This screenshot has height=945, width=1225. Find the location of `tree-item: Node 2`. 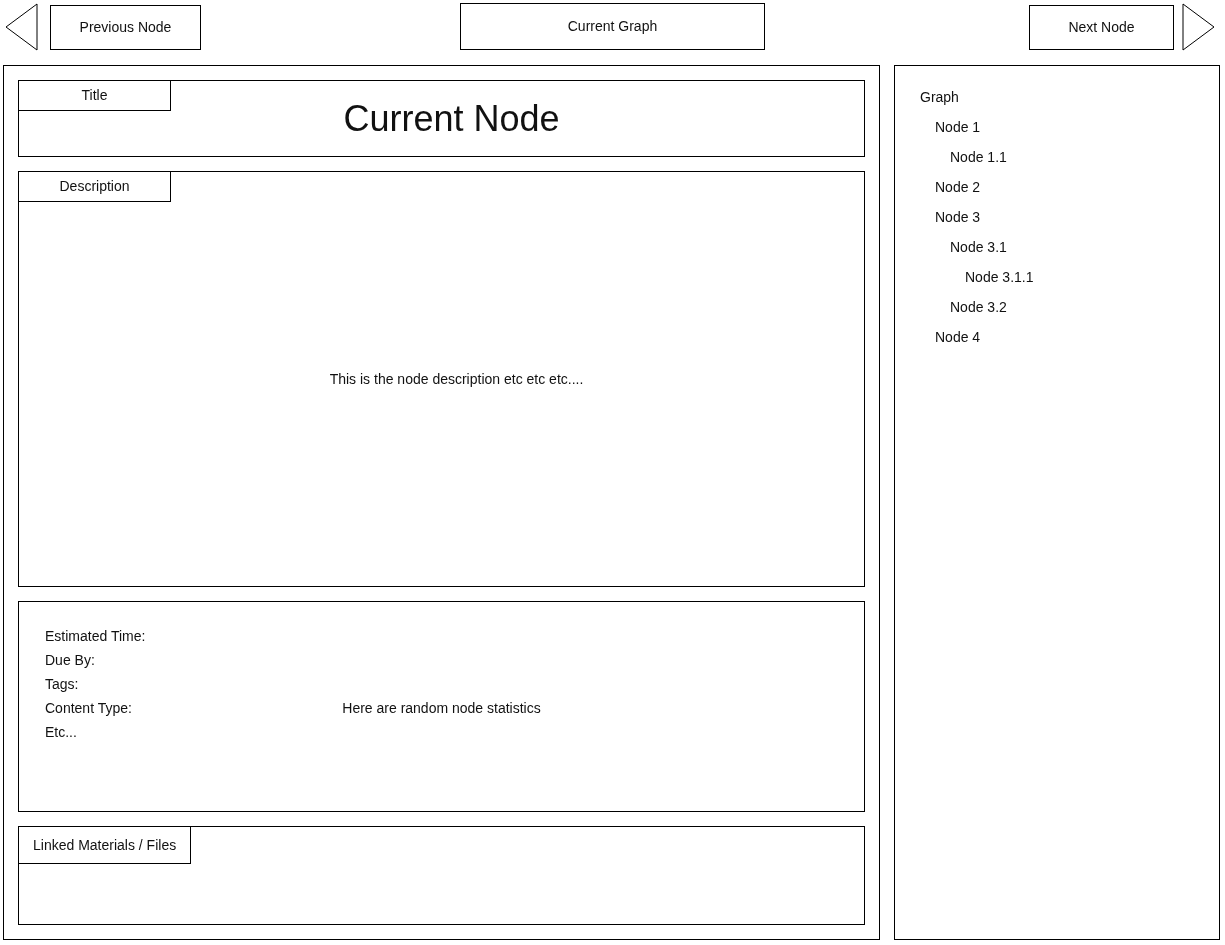

tree-item: Node 2 is located at coordinates (958, 187).